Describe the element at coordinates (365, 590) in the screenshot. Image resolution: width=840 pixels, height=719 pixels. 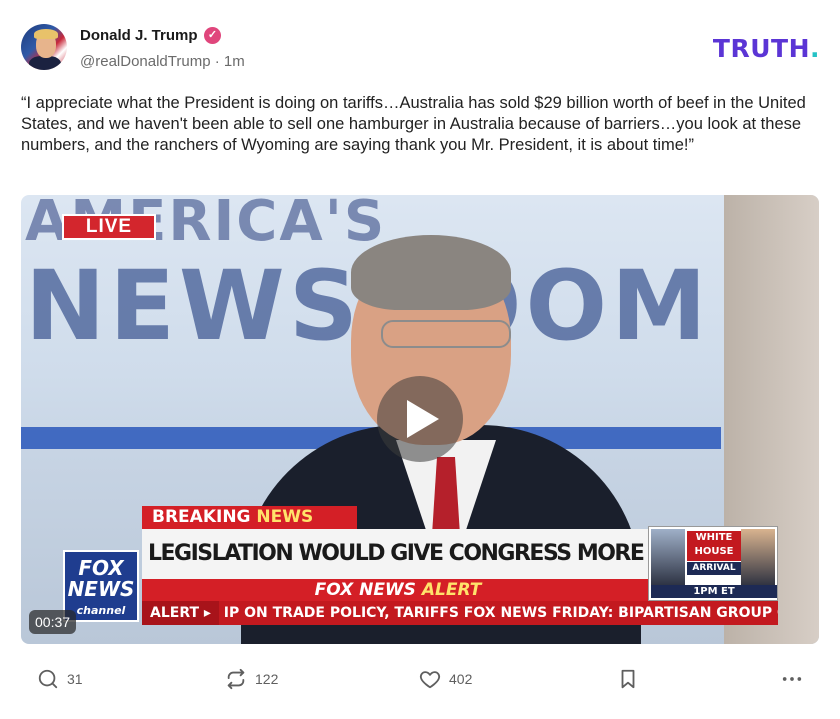
I see `alert-fox-label: FOX NEWS` at that location.